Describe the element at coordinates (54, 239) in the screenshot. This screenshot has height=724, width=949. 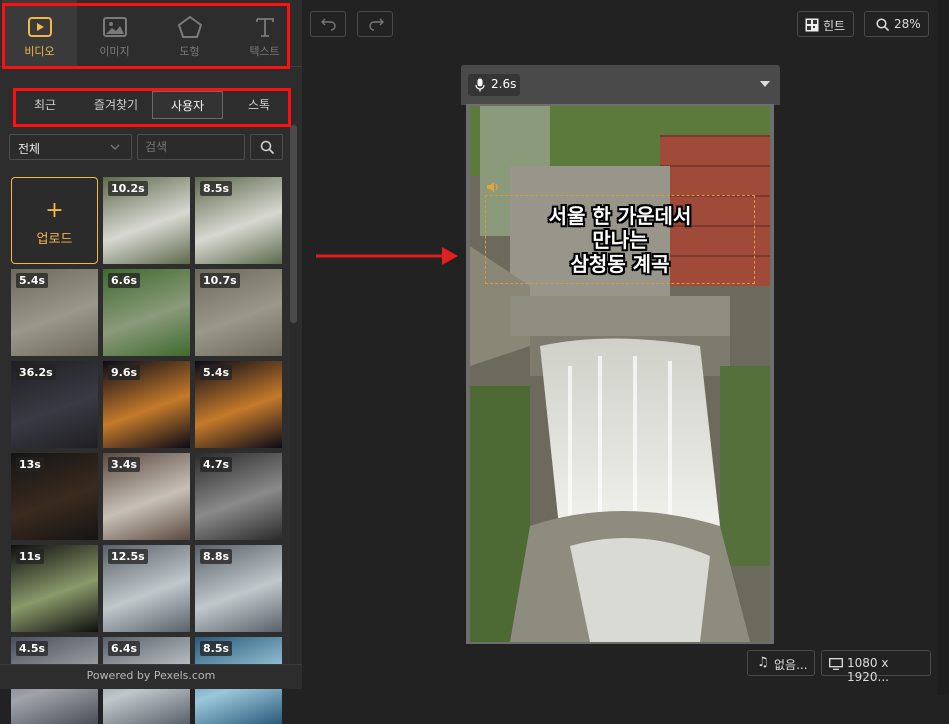
I see `upload-label: 업로드` at that location.